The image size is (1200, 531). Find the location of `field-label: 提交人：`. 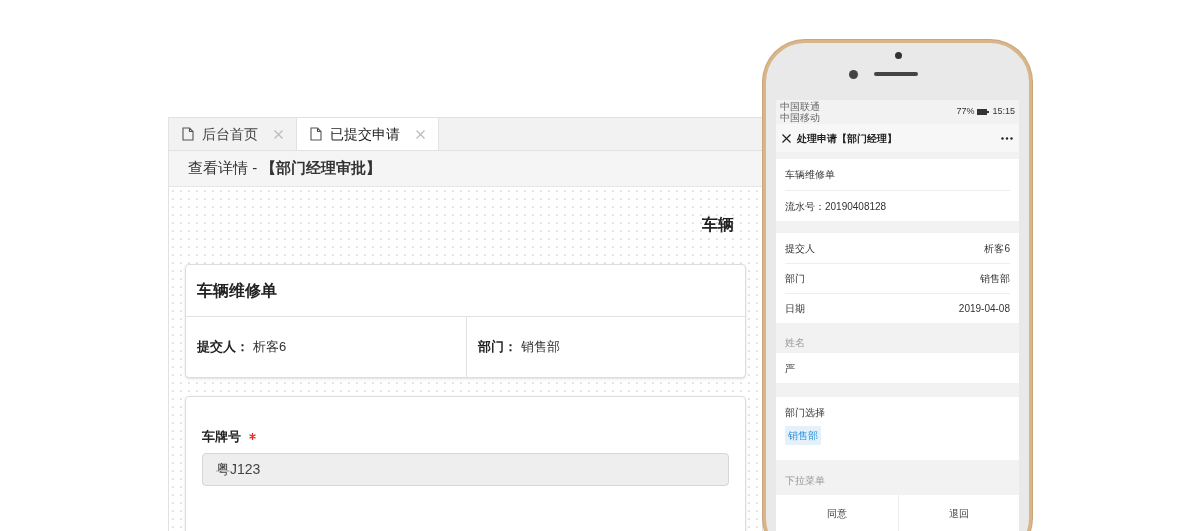

field-label: 提交人： is located at coordinates (223, 347).